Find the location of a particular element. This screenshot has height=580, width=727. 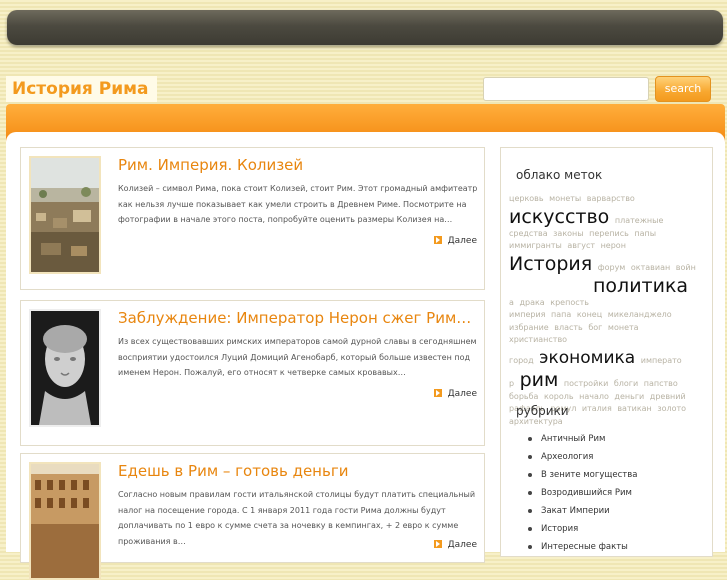

tag-link: монета is located at coordinates (623, 327).